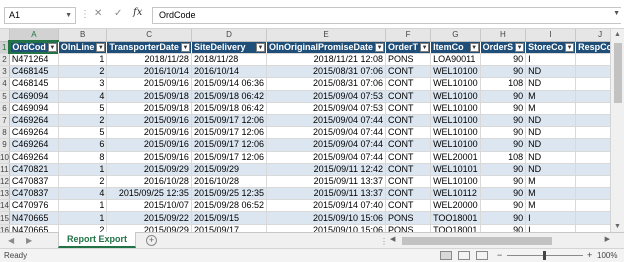 The height and width of the screenshot is (262, 624). What do you see at coordinates (503, 35) in the screenshot?
I see `column-header: H` at bounding box center [503, 35].